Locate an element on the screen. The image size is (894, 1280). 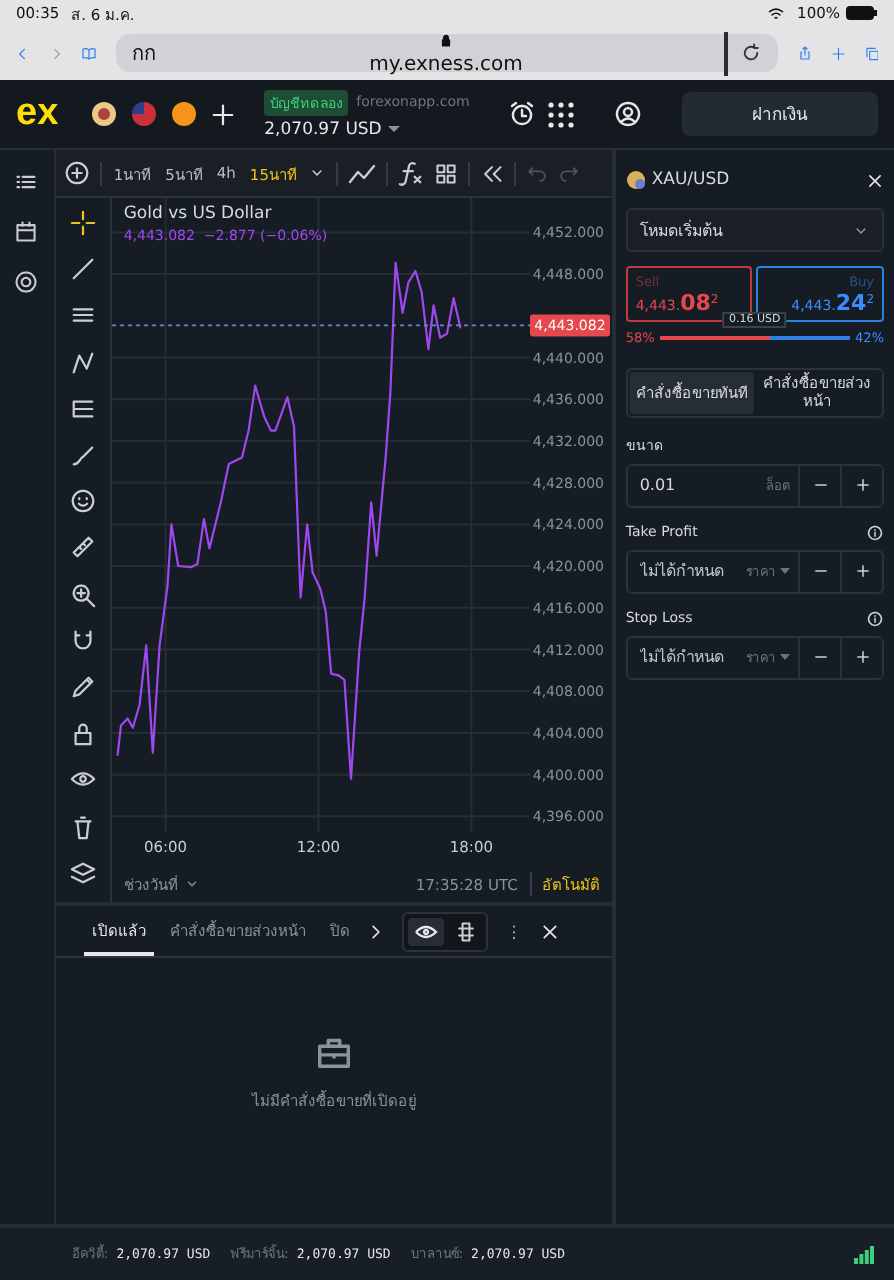
pattern-icon is located at coordinates (82, 362).